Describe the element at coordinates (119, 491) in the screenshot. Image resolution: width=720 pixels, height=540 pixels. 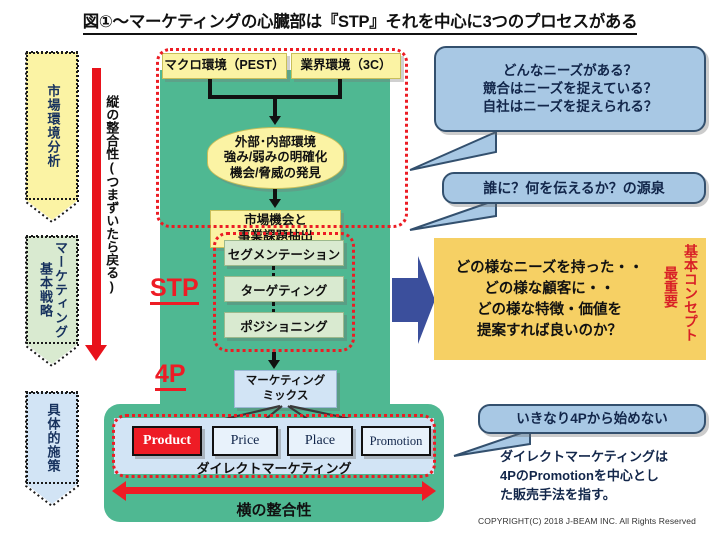
I see `horizontal-arrow-left-head` at that location.